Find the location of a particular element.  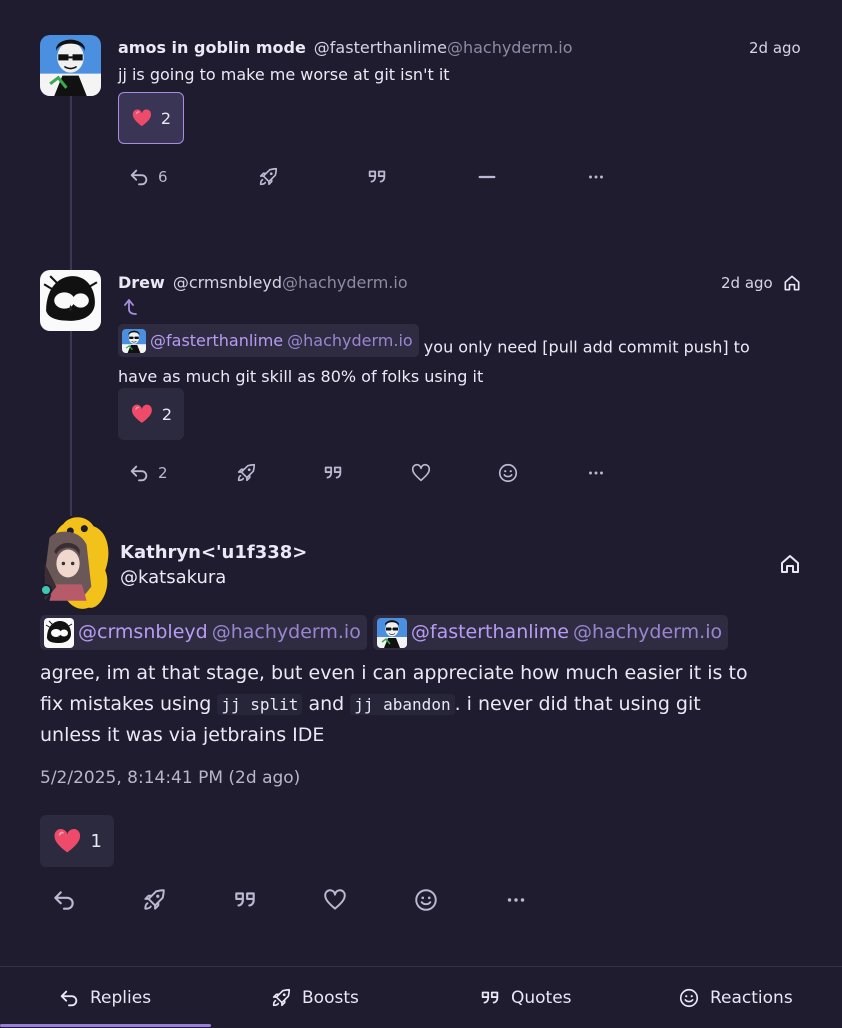

avatar-drew is located at coordinates (70, 300).